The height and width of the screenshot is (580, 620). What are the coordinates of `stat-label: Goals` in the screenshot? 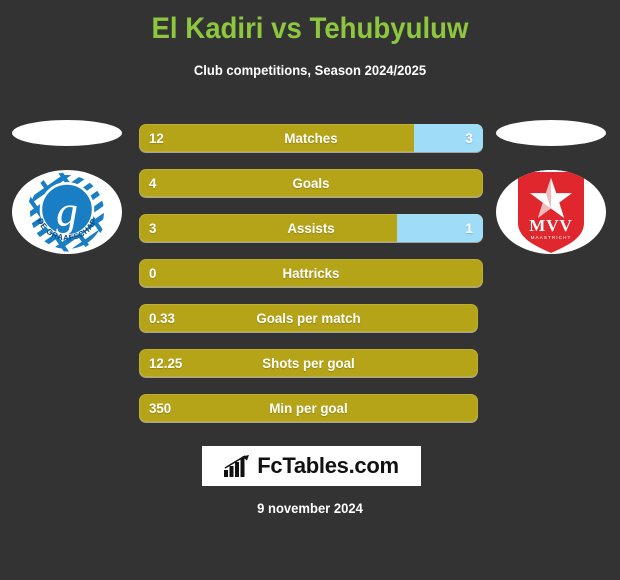 It's located at (311, 183).